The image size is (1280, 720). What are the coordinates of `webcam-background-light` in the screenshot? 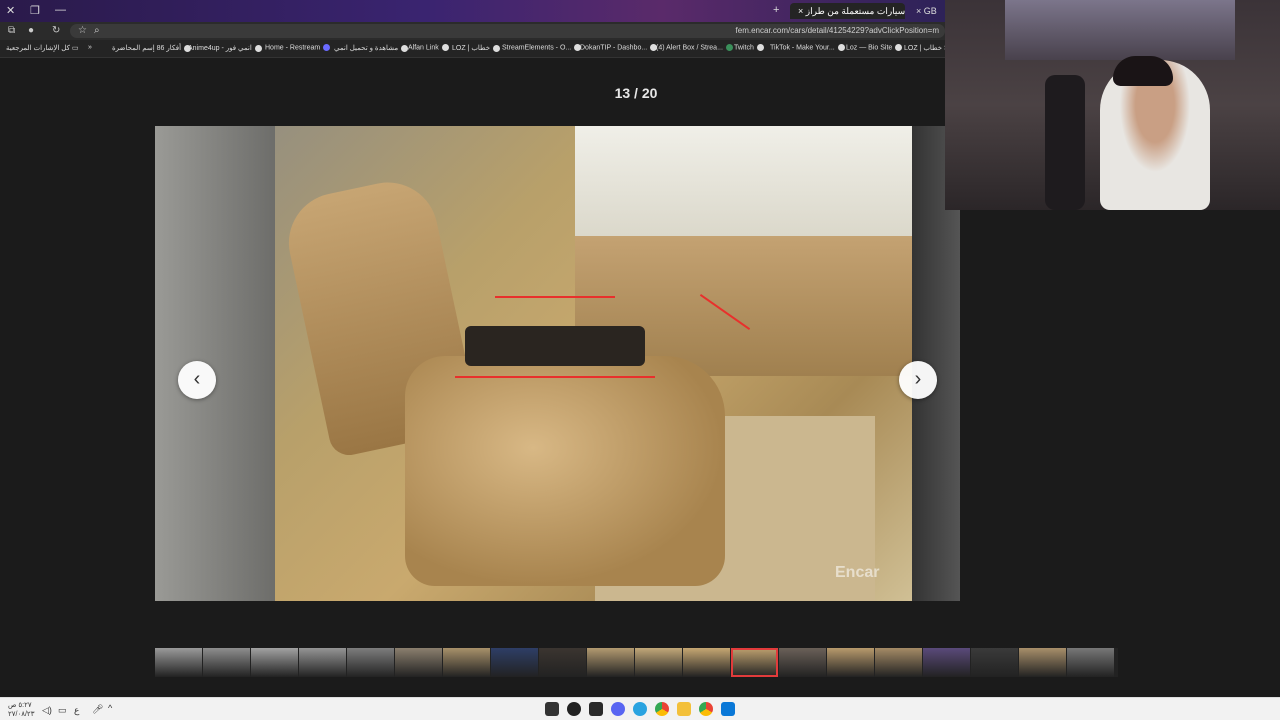 It's located at (1120, 30).